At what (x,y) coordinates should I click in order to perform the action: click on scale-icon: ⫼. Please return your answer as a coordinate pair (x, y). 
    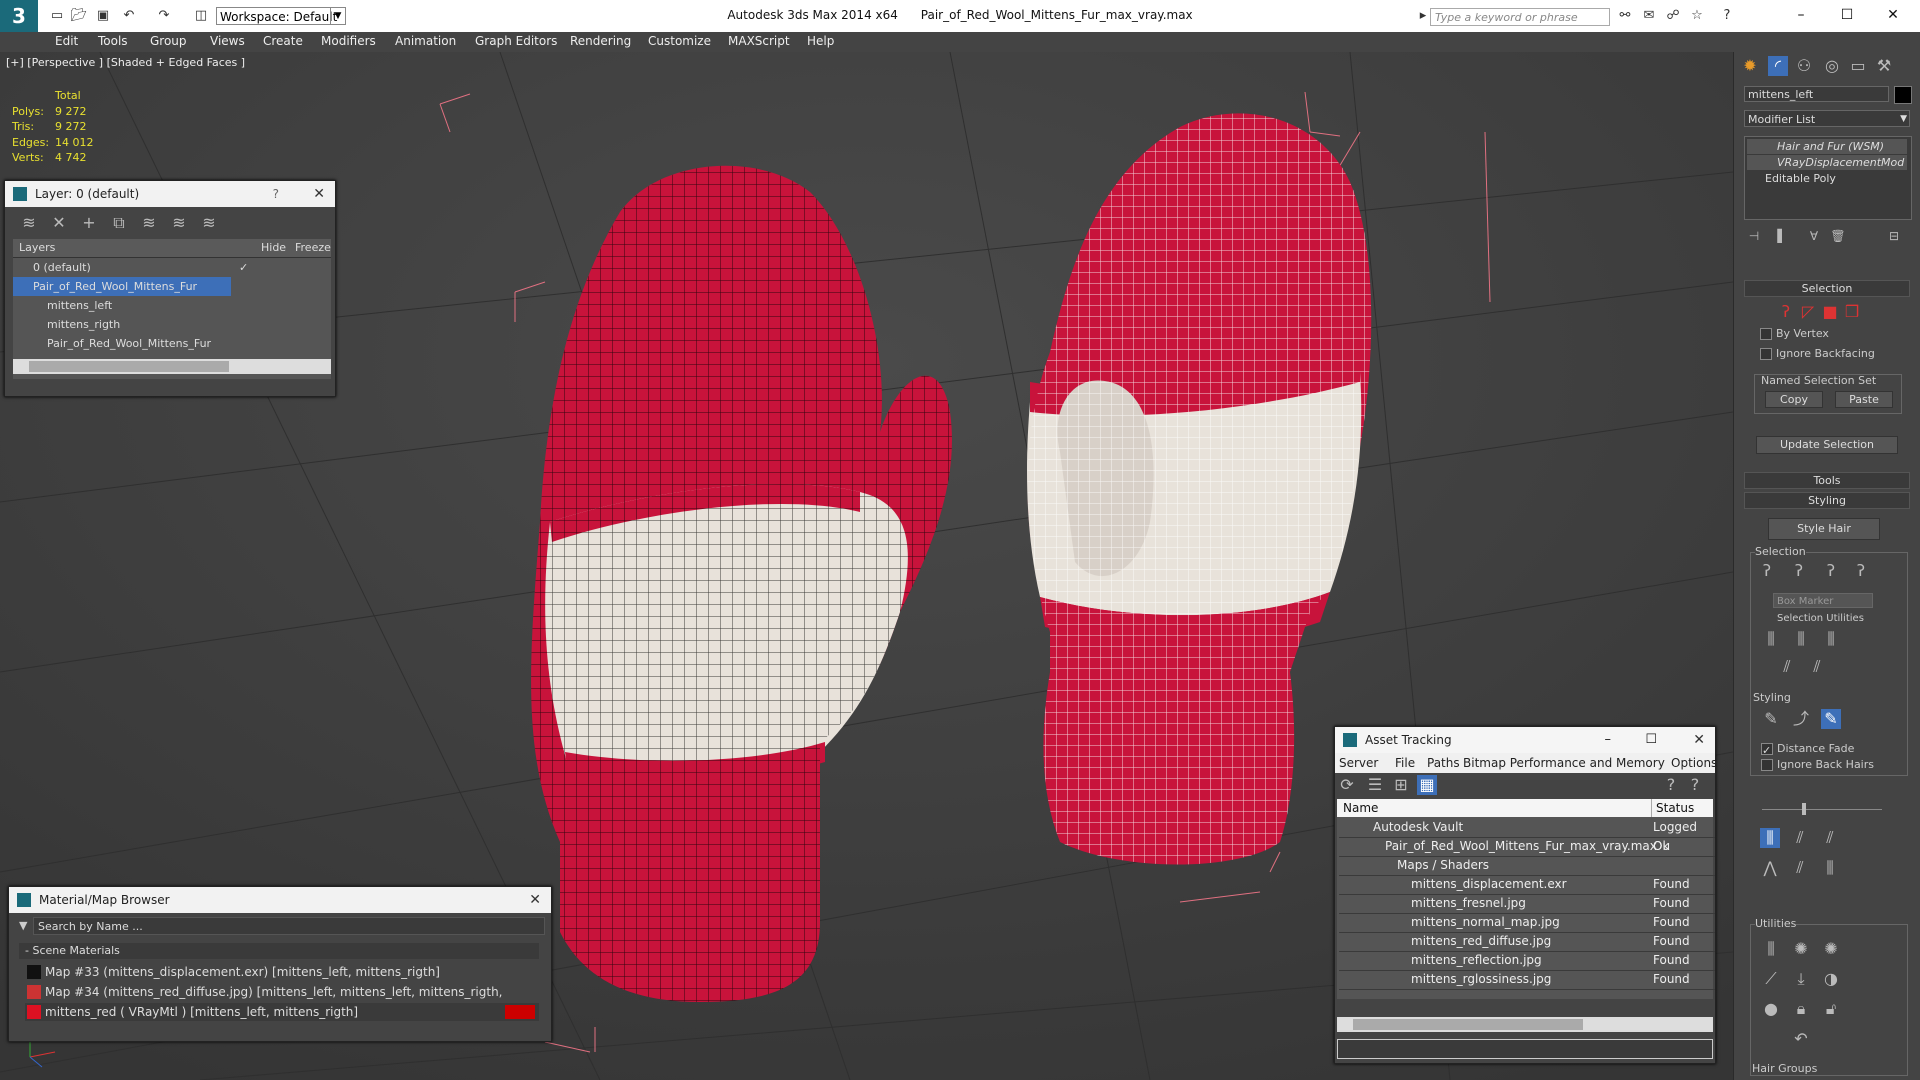
    Looking at the image, I should click on (1830, 868).